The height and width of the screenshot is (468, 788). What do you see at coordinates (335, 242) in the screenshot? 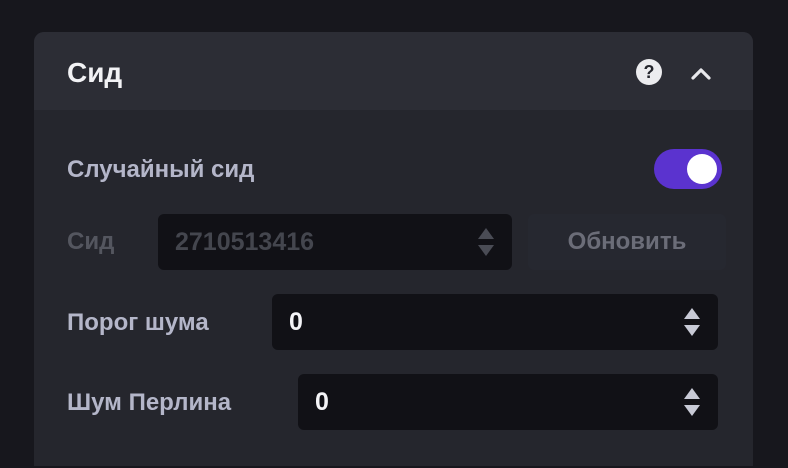
I see `seed-input: 2710513416` at bounding box center [335, 242].